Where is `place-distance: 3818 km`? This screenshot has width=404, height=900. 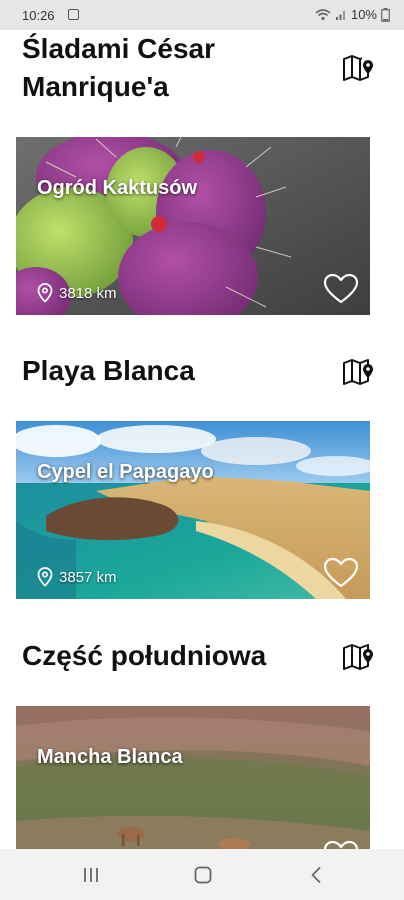
place-distance: 3818 km is located at coordinates (77, 293).